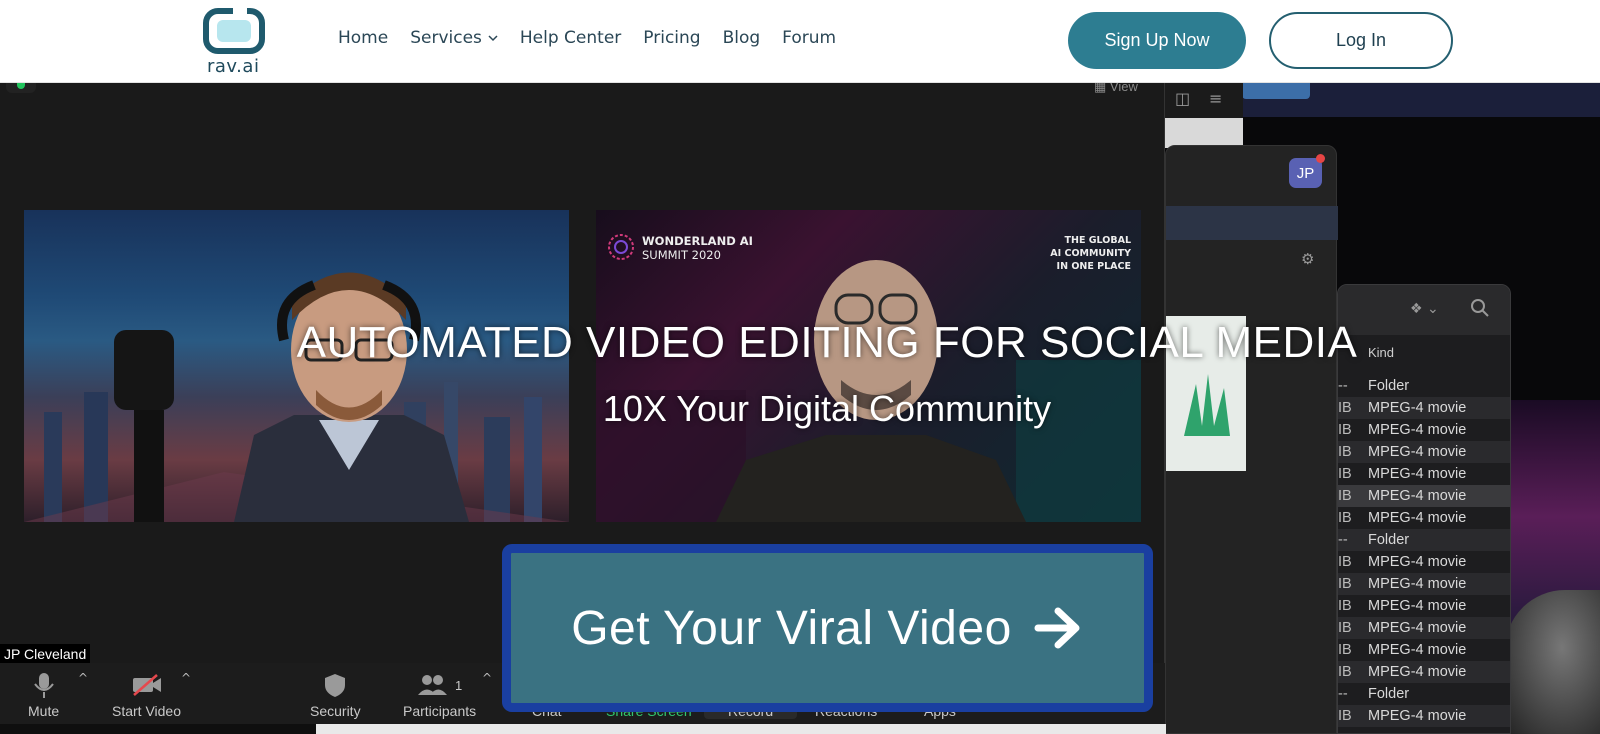 The width and height of the screenshot is (1600, 734). I want to click on mute-button: Mute, so click(43, 694).